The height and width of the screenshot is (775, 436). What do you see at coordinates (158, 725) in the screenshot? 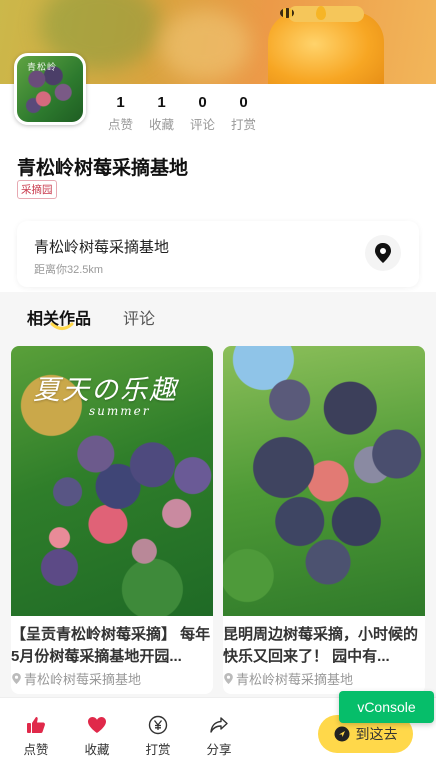
I see `yen-coin-icon` at bounding box center [158, 725].